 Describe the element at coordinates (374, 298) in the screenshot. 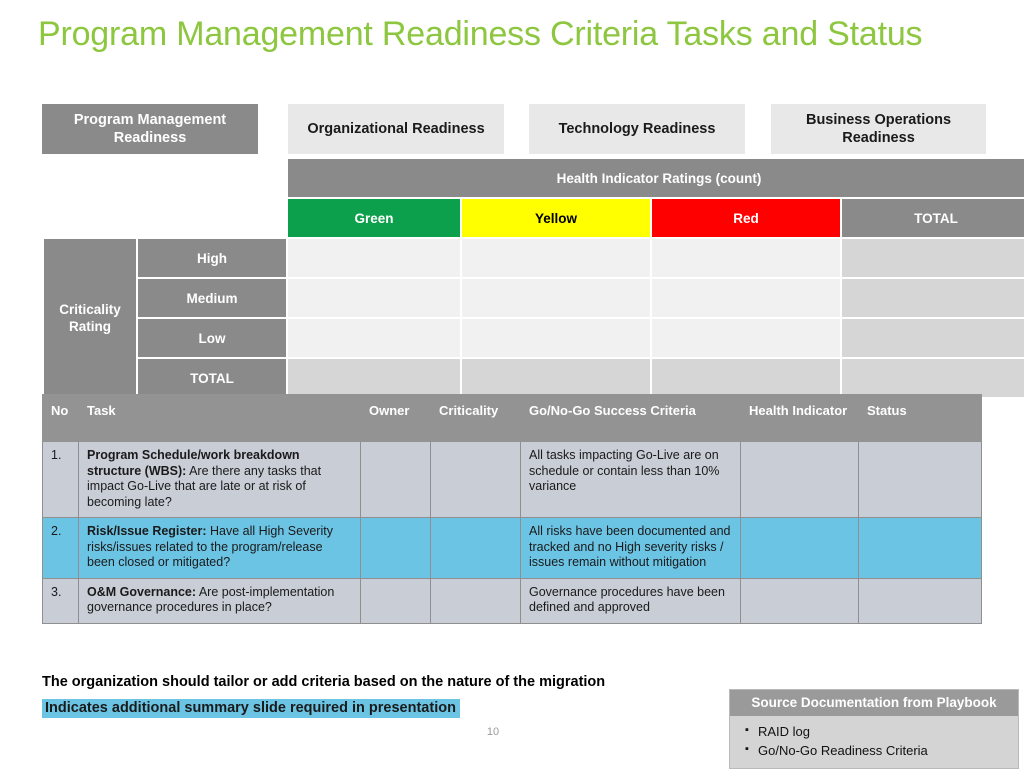

I see `matrix-cell-medium-green` at that location.